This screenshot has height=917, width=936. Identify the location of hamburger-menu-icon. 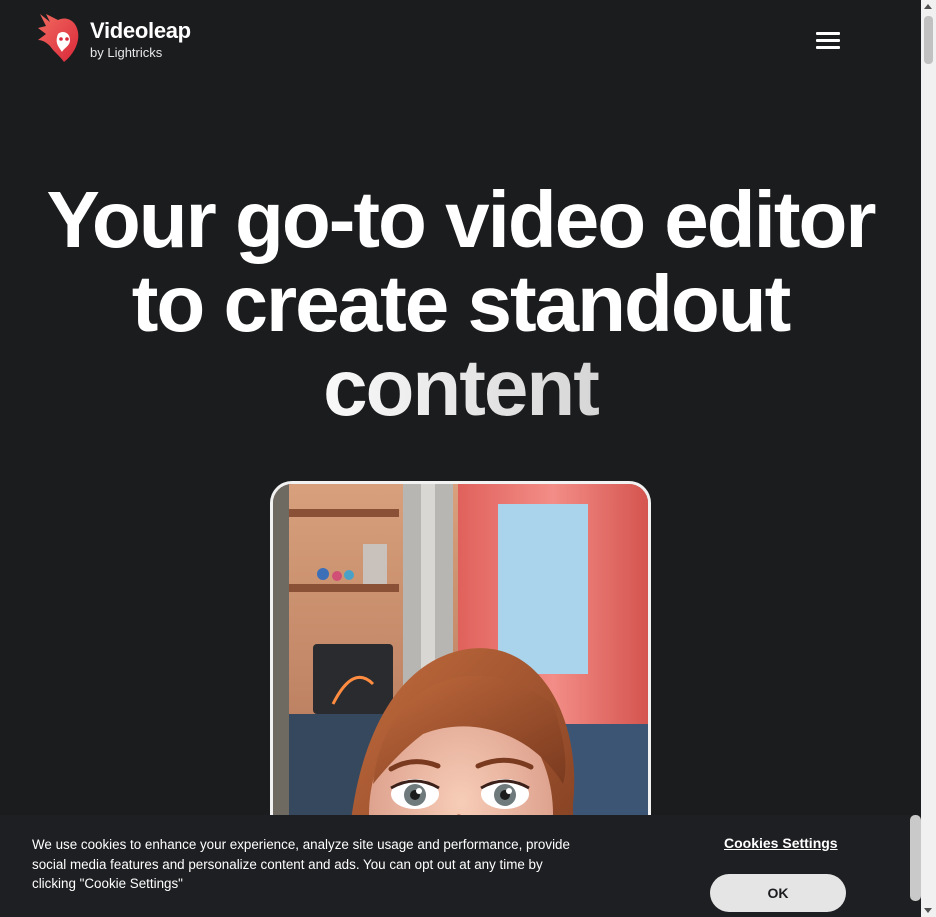
(828, 41).